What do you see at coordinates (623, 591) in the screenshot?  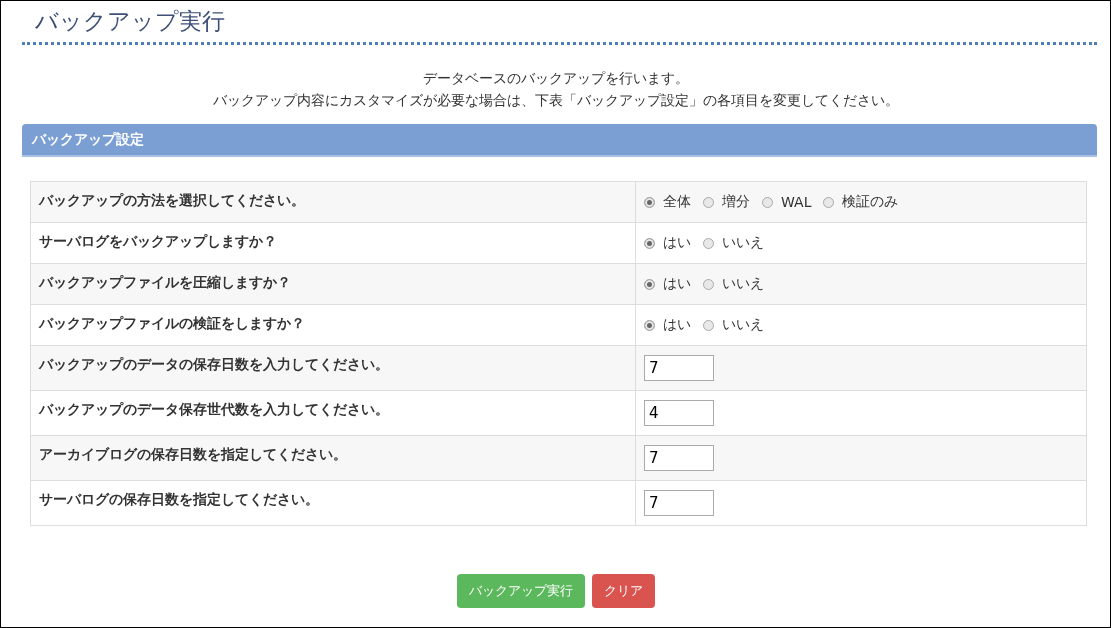 I see `clear-button: クリア` at bounding box center [623, 591].